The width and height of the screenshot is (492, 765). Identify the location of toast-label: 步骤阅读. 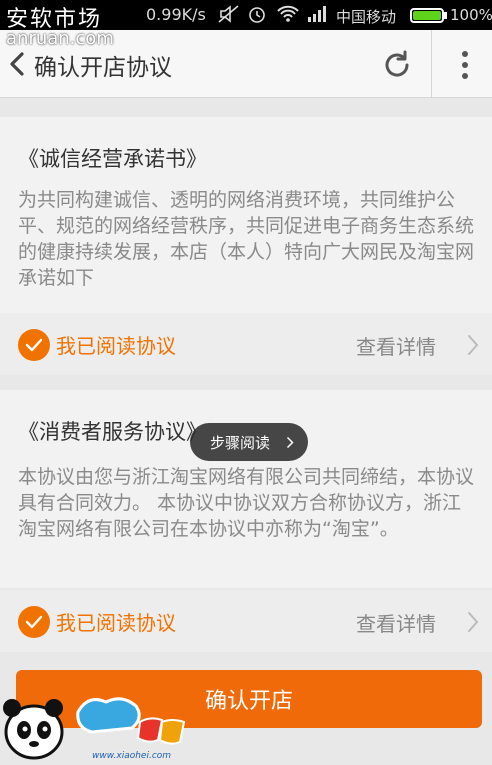
(240, 443).